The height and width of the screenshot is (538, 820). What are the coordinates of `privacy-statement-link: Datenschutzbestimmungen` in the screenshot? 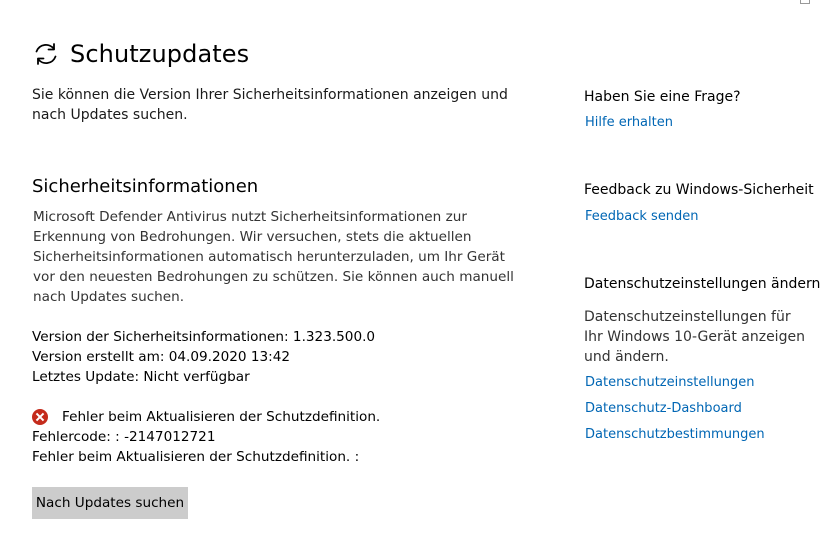 It's located at (675, 435).